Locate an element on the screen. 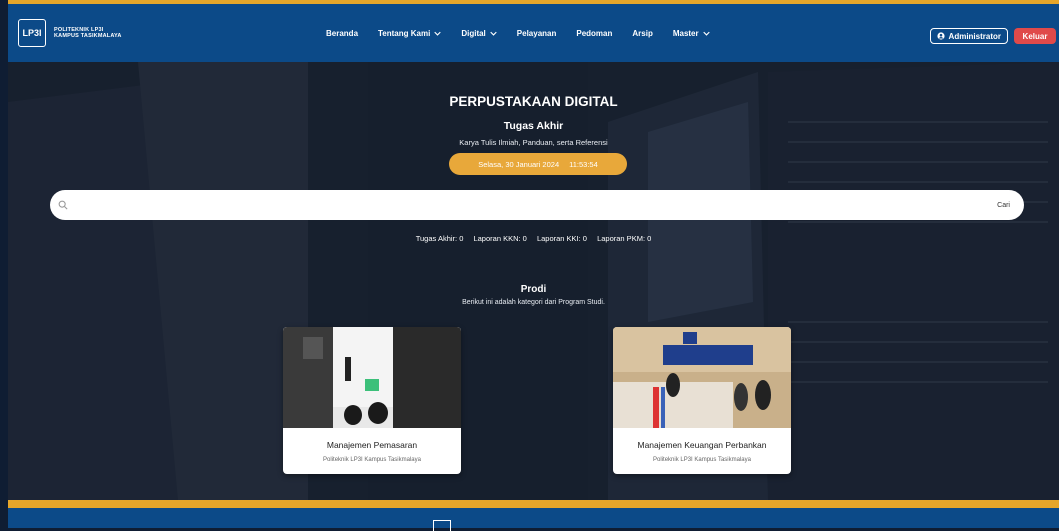 The height and width of the screenshot is (531, 1059). logout-label: Keluar is located at coordinates (1035, 36).